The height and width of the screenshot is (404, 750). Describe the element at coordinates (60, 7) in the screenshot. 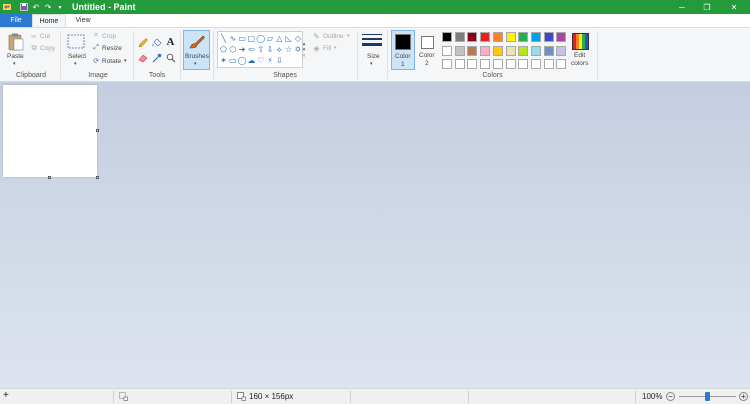

I see `customize-dropdown-icon: ▾` at that location.